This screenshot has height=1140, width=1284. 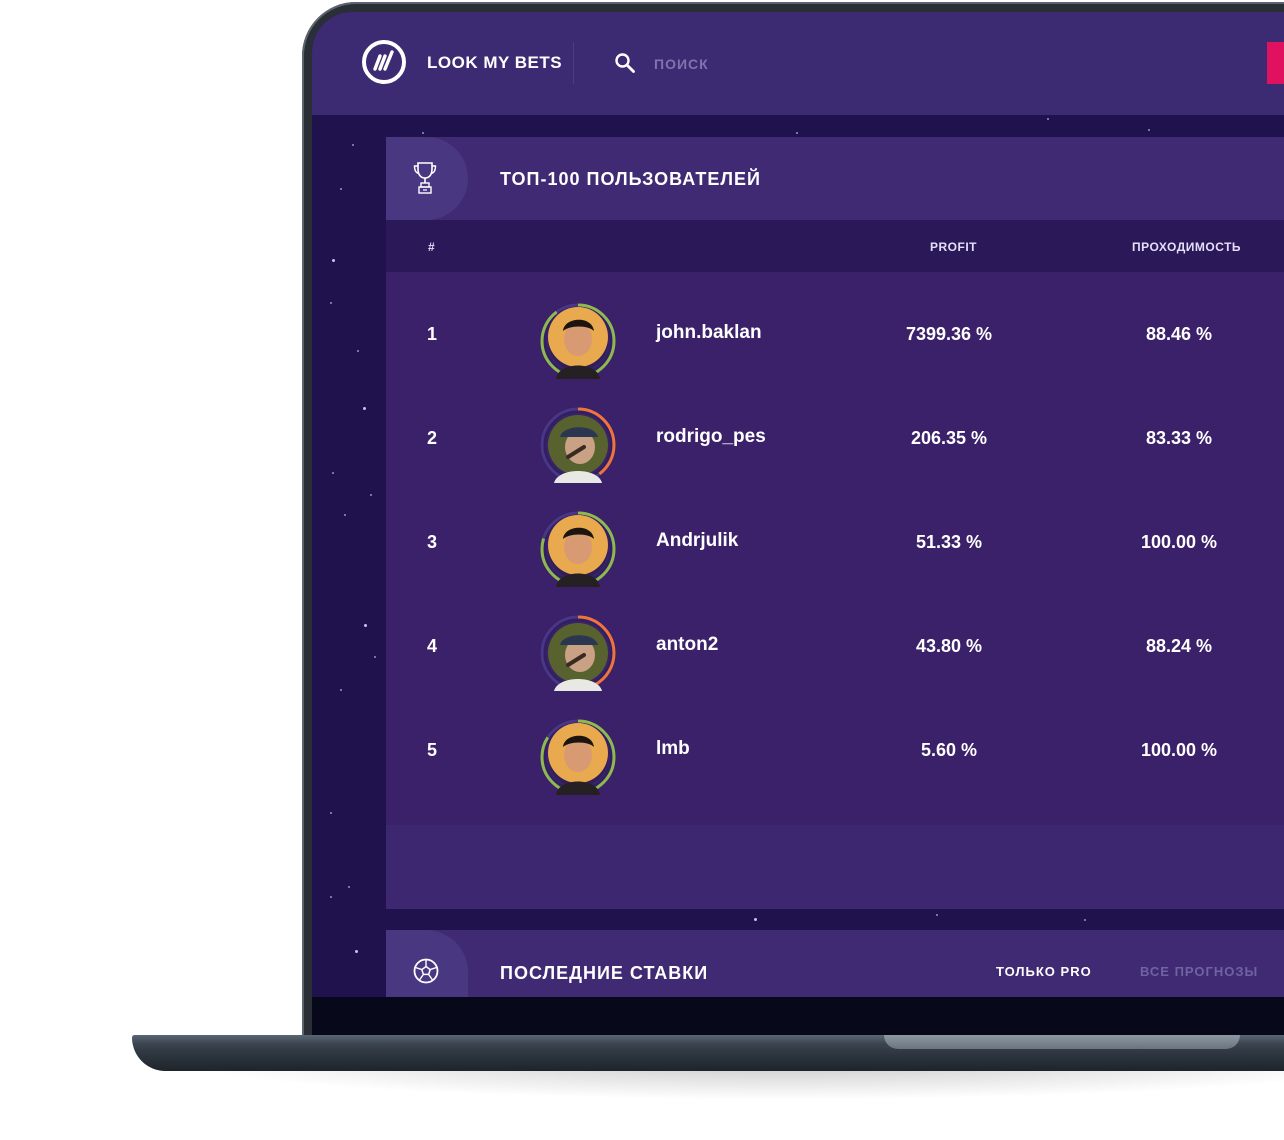 What do you see at coordinates (625, 63) in the screenshot?
I see `search-icon` at bounding box center [625, 63].